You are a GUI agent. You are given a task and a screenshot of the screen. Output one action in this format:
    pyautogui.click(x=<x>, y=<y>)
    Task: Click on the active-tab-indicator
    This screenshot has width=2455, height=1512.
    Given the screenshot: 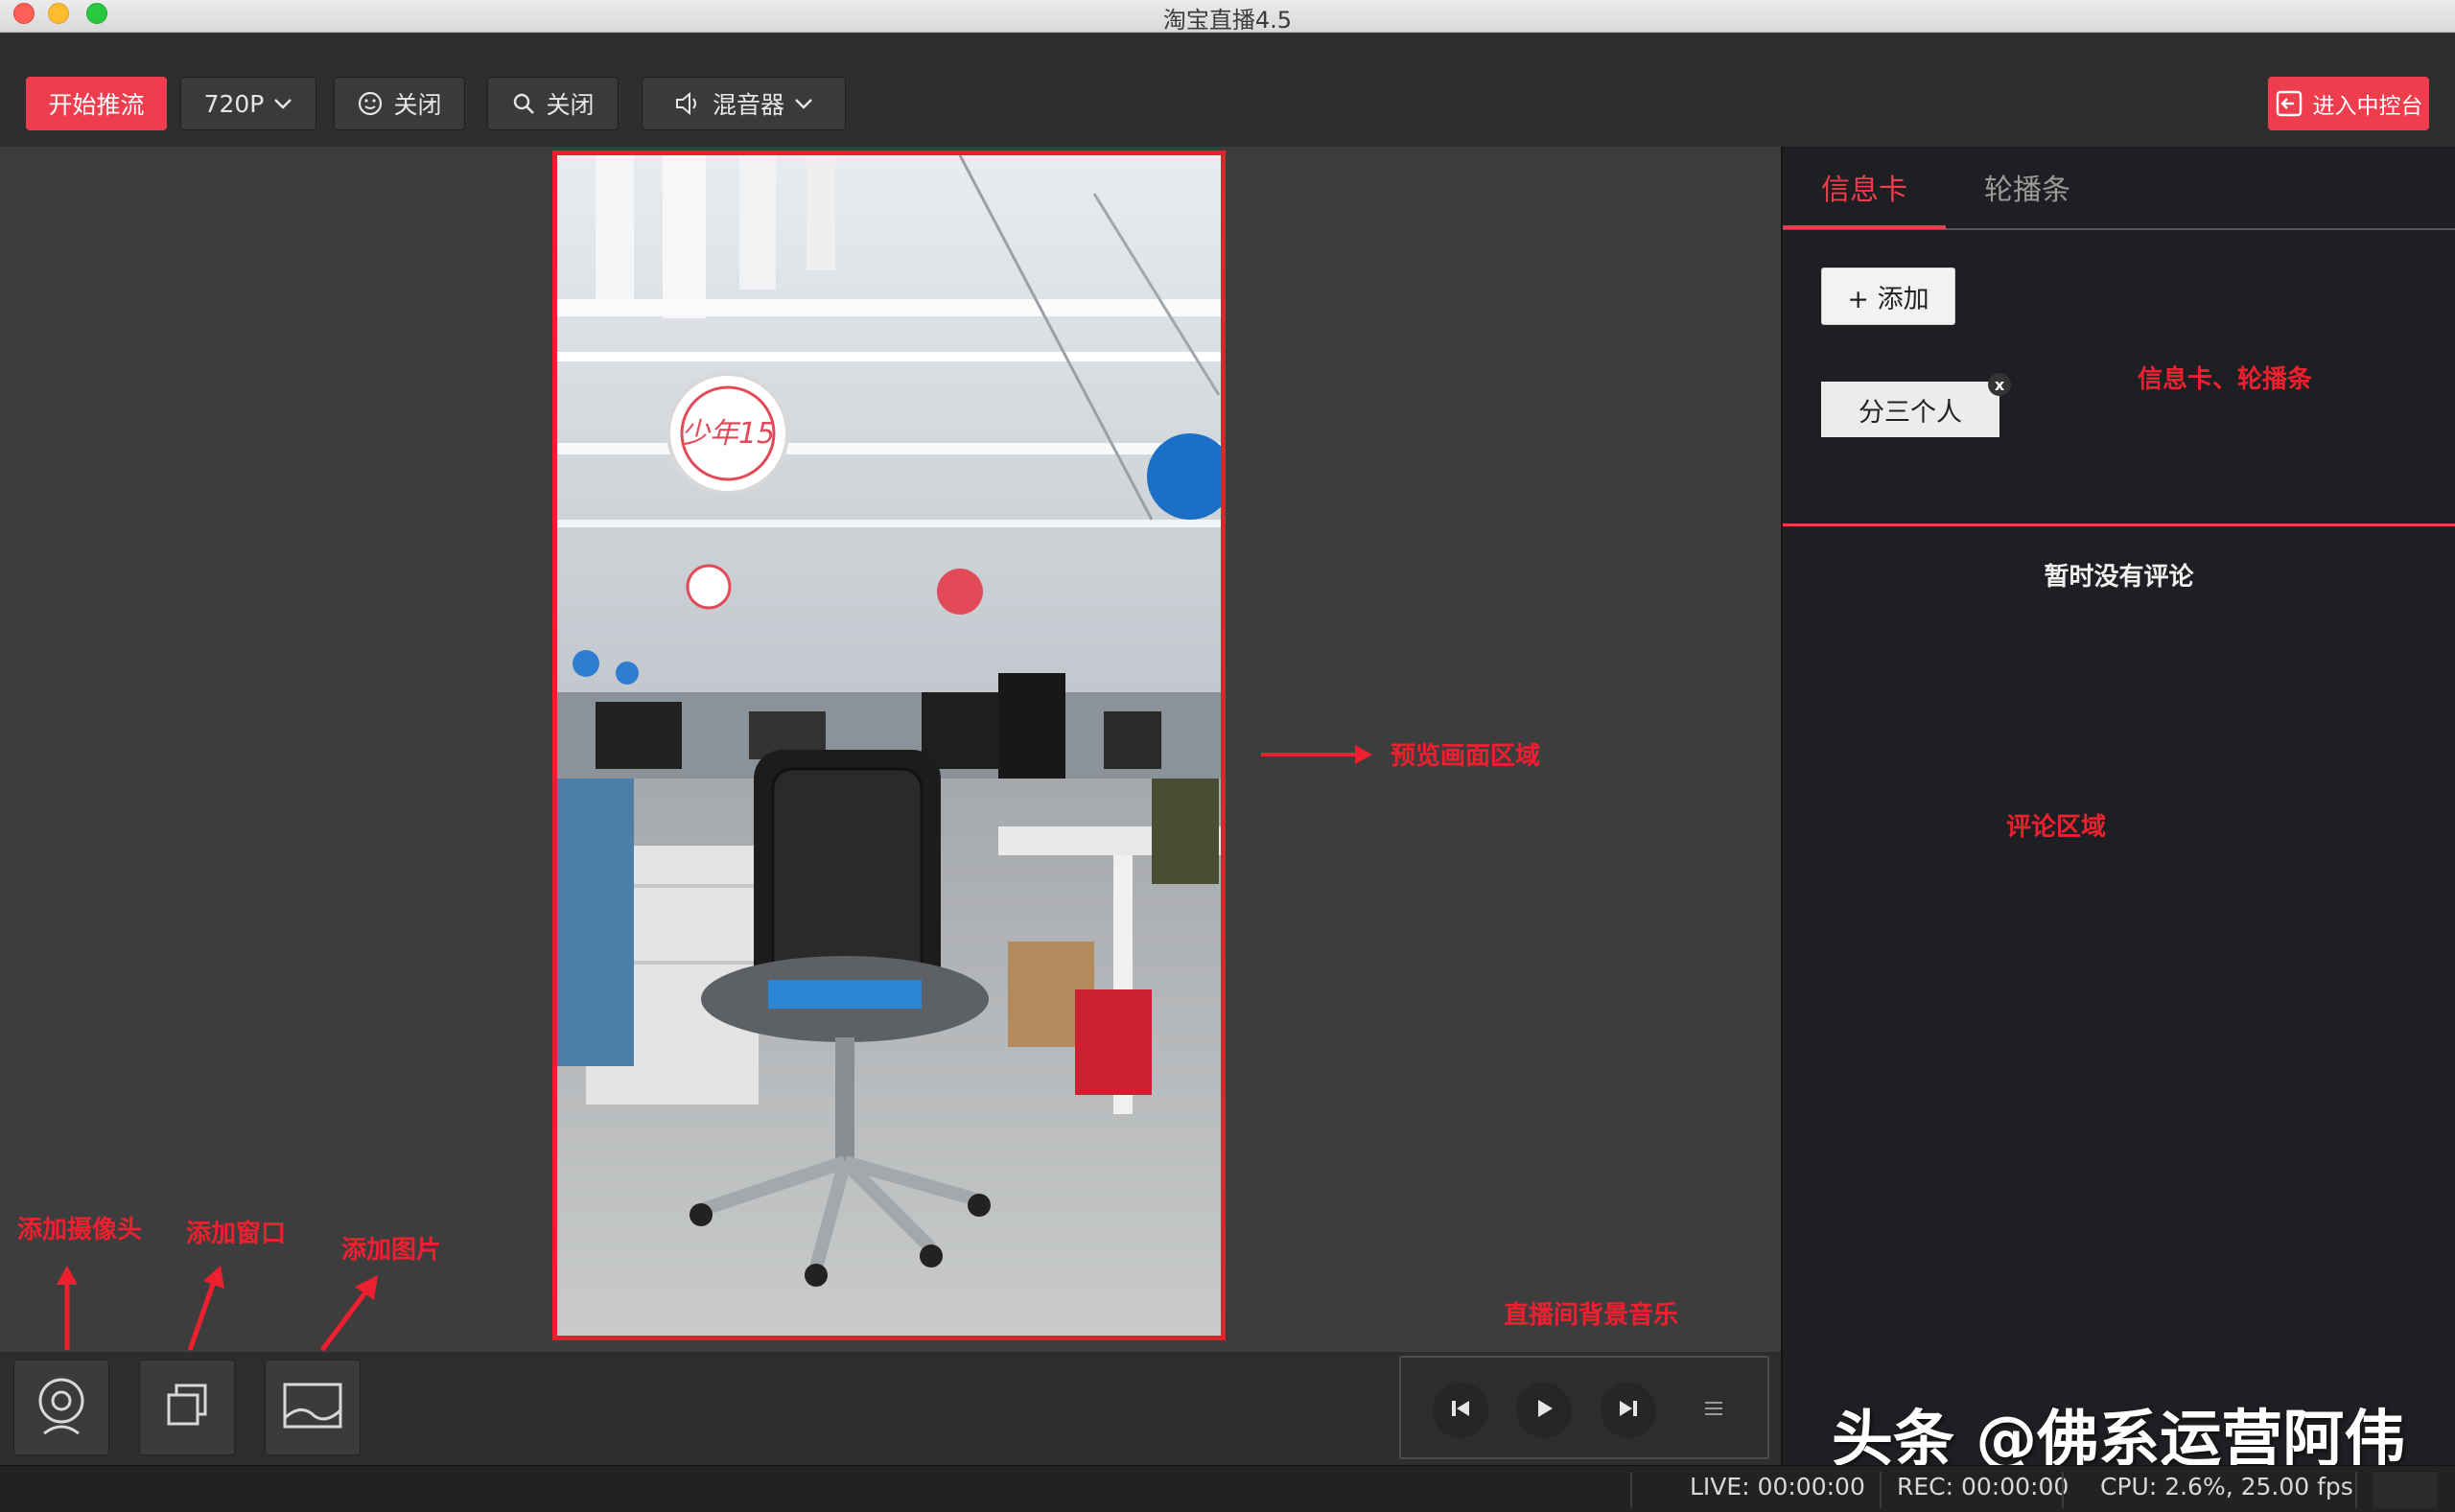 What is the action you would take?
    pyautogui.click(x=1864, y=227)
    